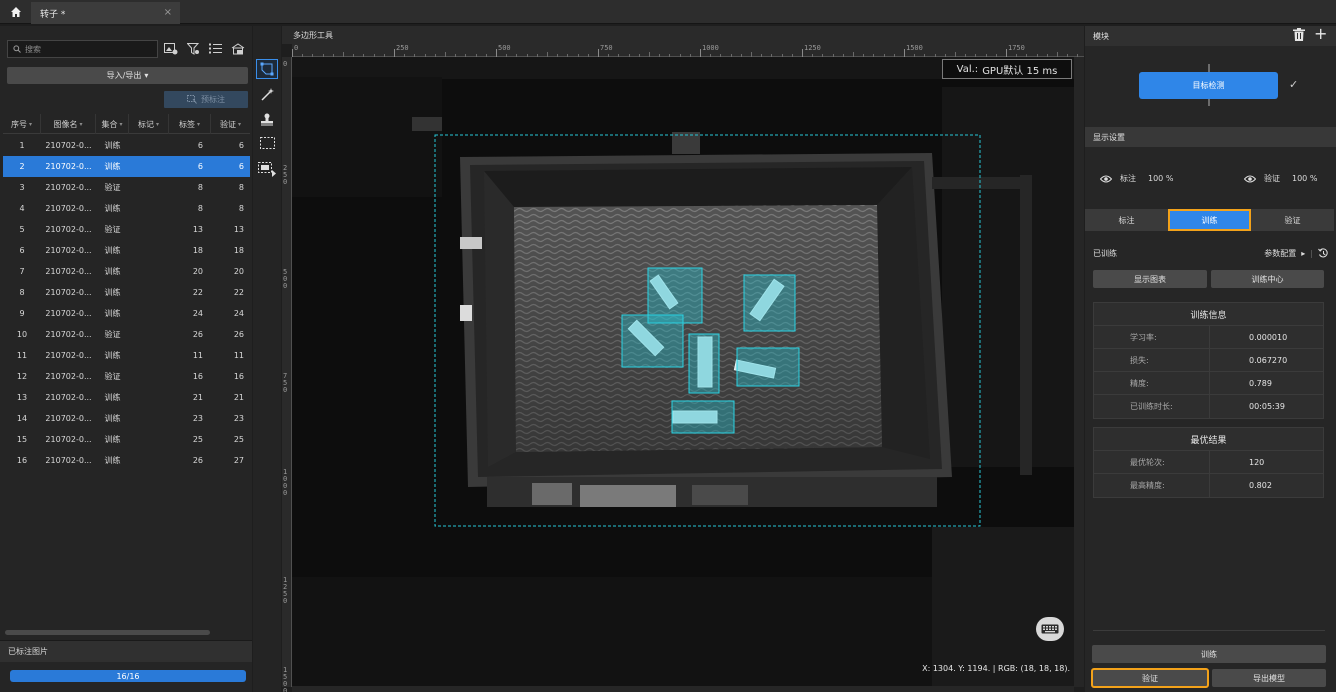  Describe the element at coordinates (267, 69) in the screenshot. I see `polygon-tool-icon` at that location.